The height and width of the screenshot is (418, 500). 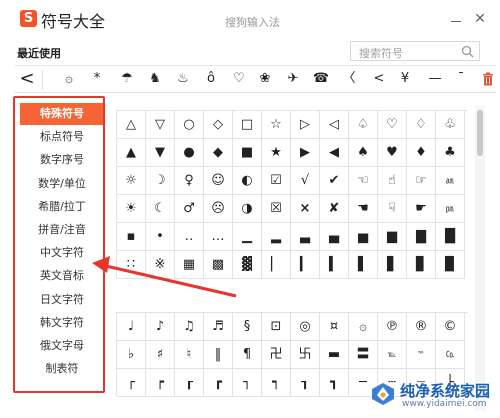 What do you see at coordinates (435, 79) in the screenshot?
I see `recent-symbol: —` at bounding box center [435, 79].